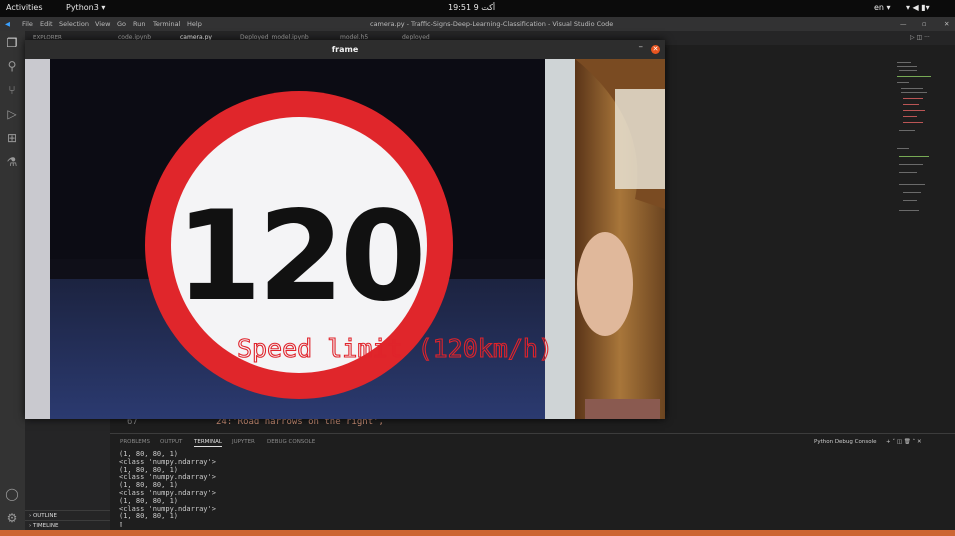 This screenshot has height=536, width=955. What do you see at coordinates (67, 515) in the screenshot?
I see `outline-header: › OUTLINE` at bounding box center [67, 515].